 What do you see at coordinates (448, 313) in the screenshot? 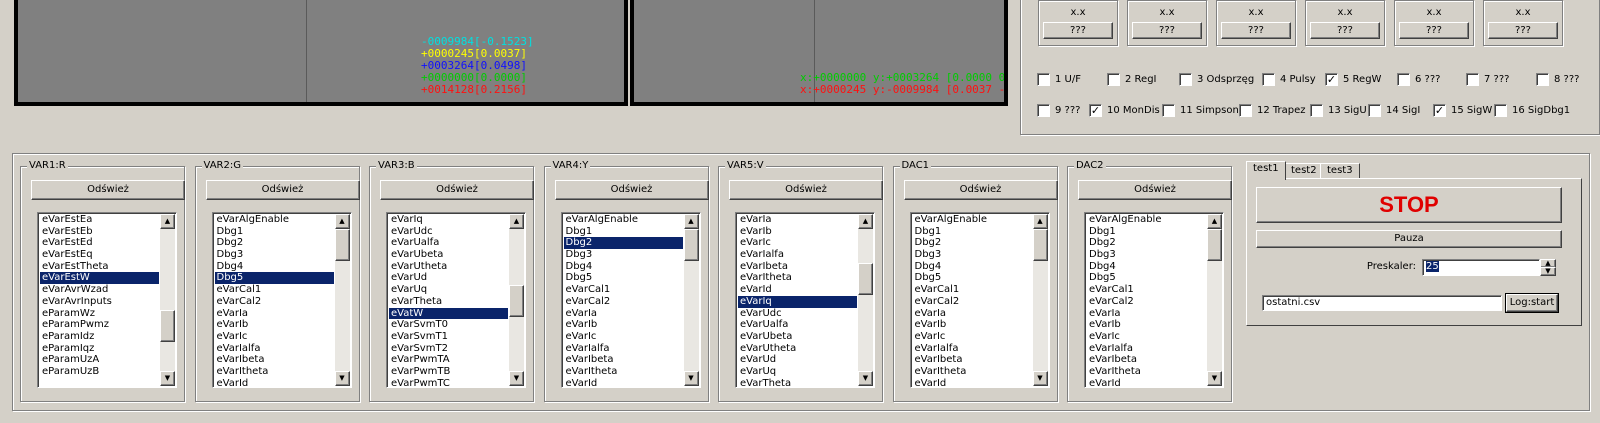
I see `list-item: eVatW` at bounding box center [448, 313].